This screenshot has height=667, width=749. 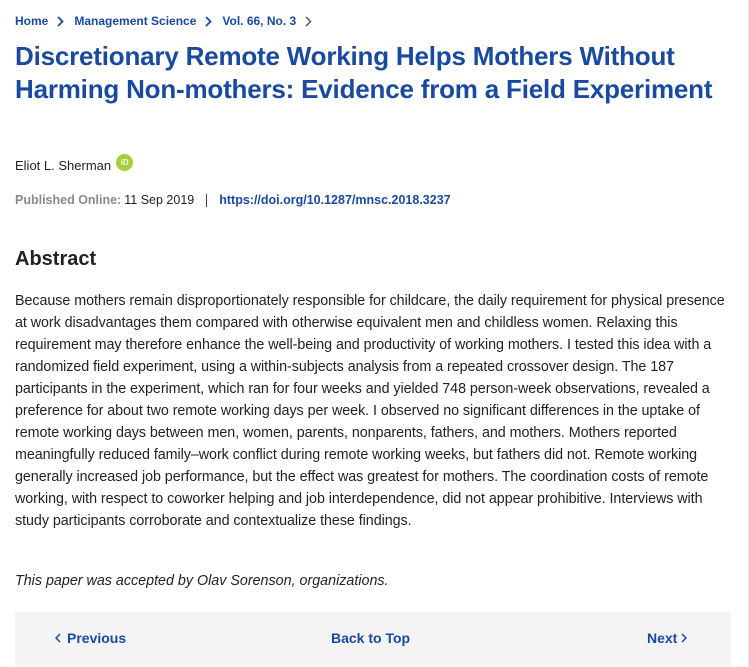 I want to click on doi-link: https://doi.org/10.1287/mnsc.2018.3237, so click(x=334, y=200).